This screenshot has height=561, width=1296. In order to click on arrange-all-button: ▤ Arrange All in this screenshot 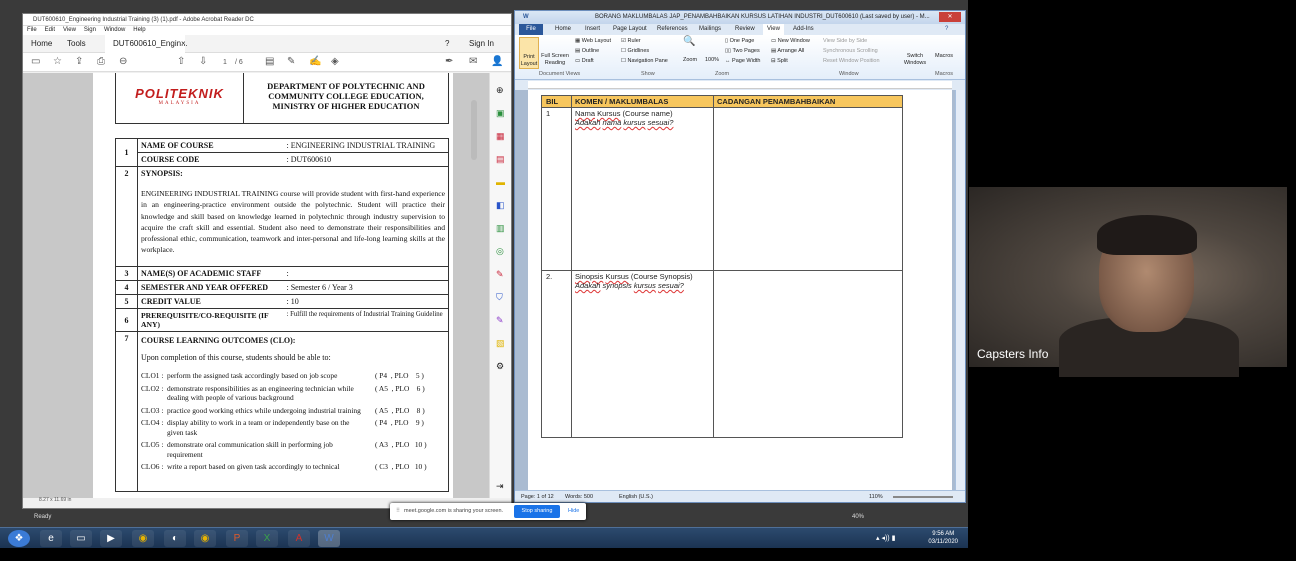, I will do `click(787, 51)`.